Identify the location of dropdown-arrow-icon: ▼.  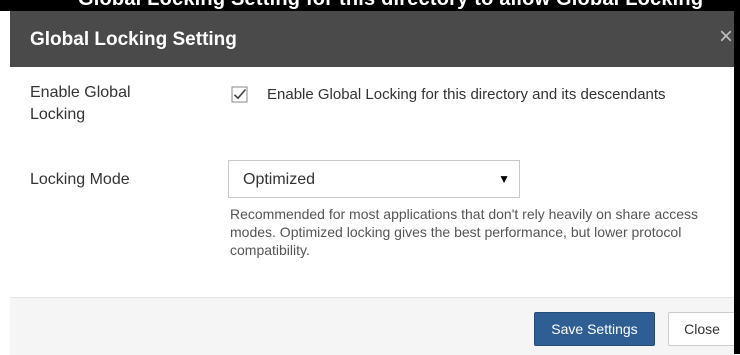
(504, 179).